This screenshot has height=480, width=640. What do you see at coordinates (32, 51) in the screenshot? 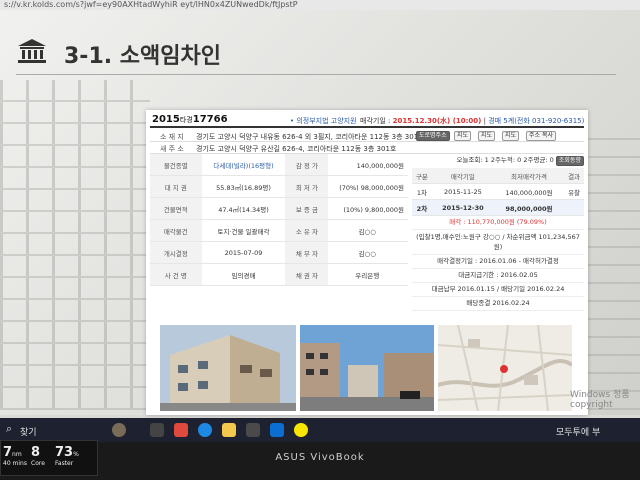
I see `courthouse-icon` at bounding box center [32, 51].